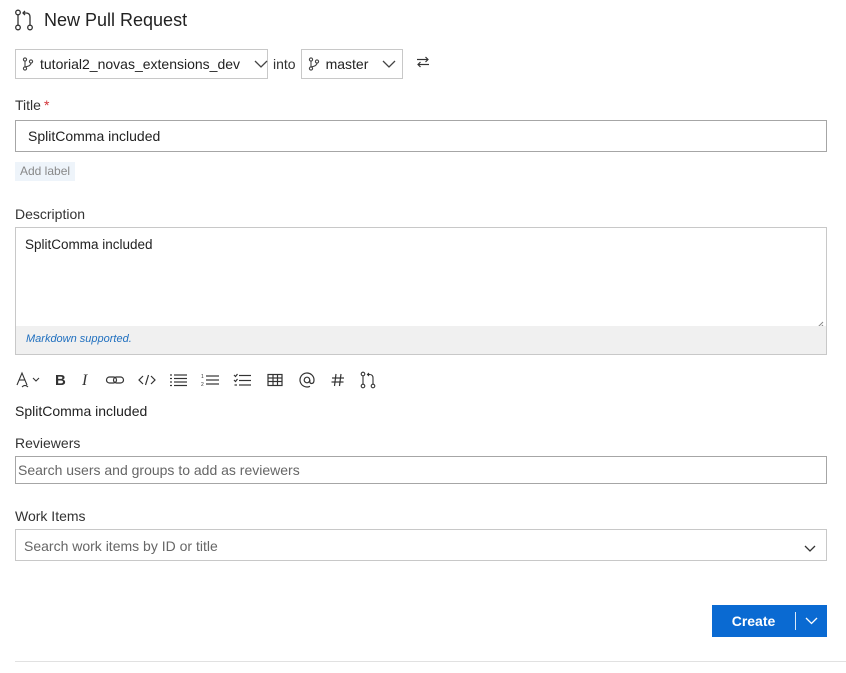 Image resolution: width=846 pixels, height=673 pixels. I want to click on numbered-list-icon: 1 2, so click(211, 380).